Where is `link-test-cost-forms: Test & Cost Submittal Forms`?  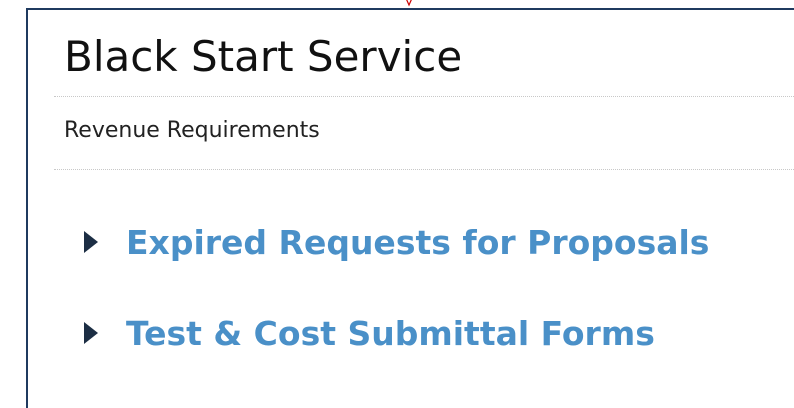 link-test-cost-forms: Test & Cost Submittal Forms is located at coordinates (369, 333).